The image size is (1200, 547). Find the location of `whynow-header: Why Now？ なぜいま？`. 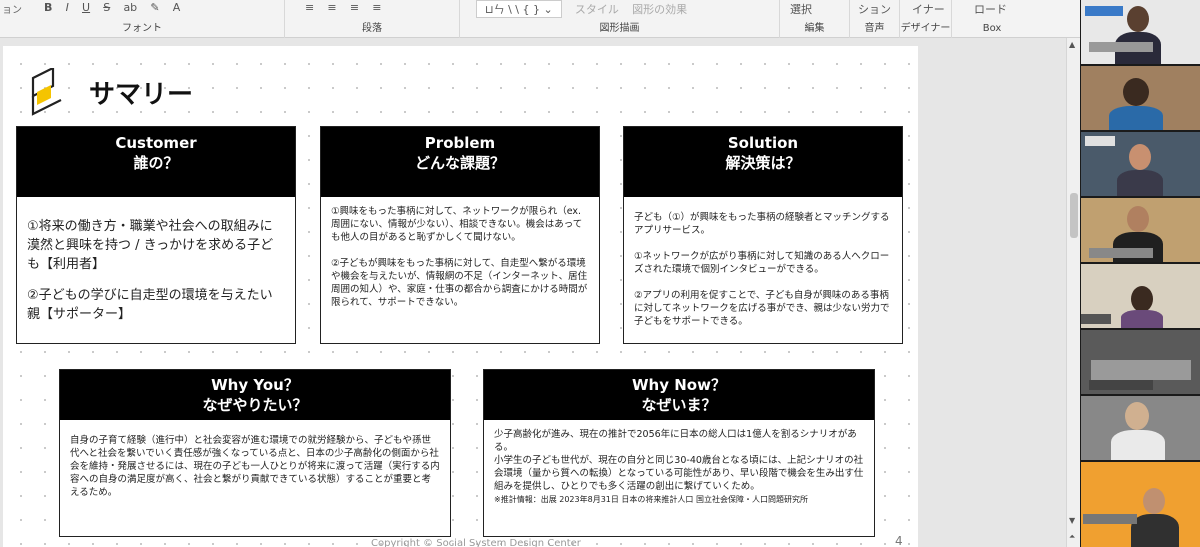

whynow-header: Why Now？ なぜいま？ is located at coordinates (679, 395).